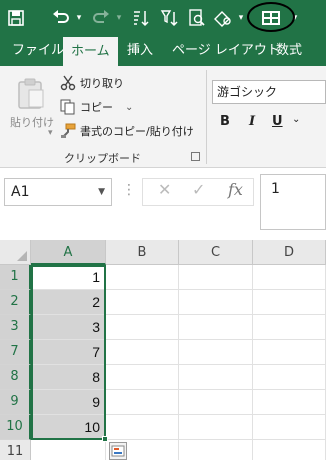 The width and height of the screenshot is (326, 460). What do you see at coordinates (164, 189) in the screenshot?
I see `cancel-icon: ✕` at bounding box center [164, 189].